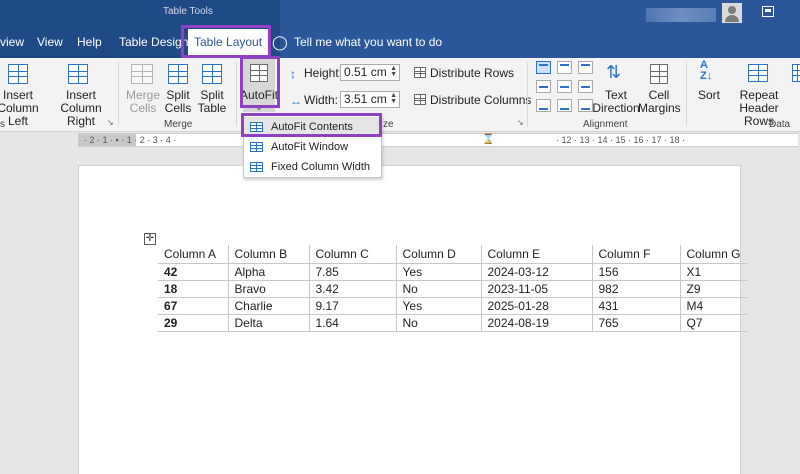  Describe the element at coordinates (50, 42) in the screenshot. I see `tab-view: View` at that location.